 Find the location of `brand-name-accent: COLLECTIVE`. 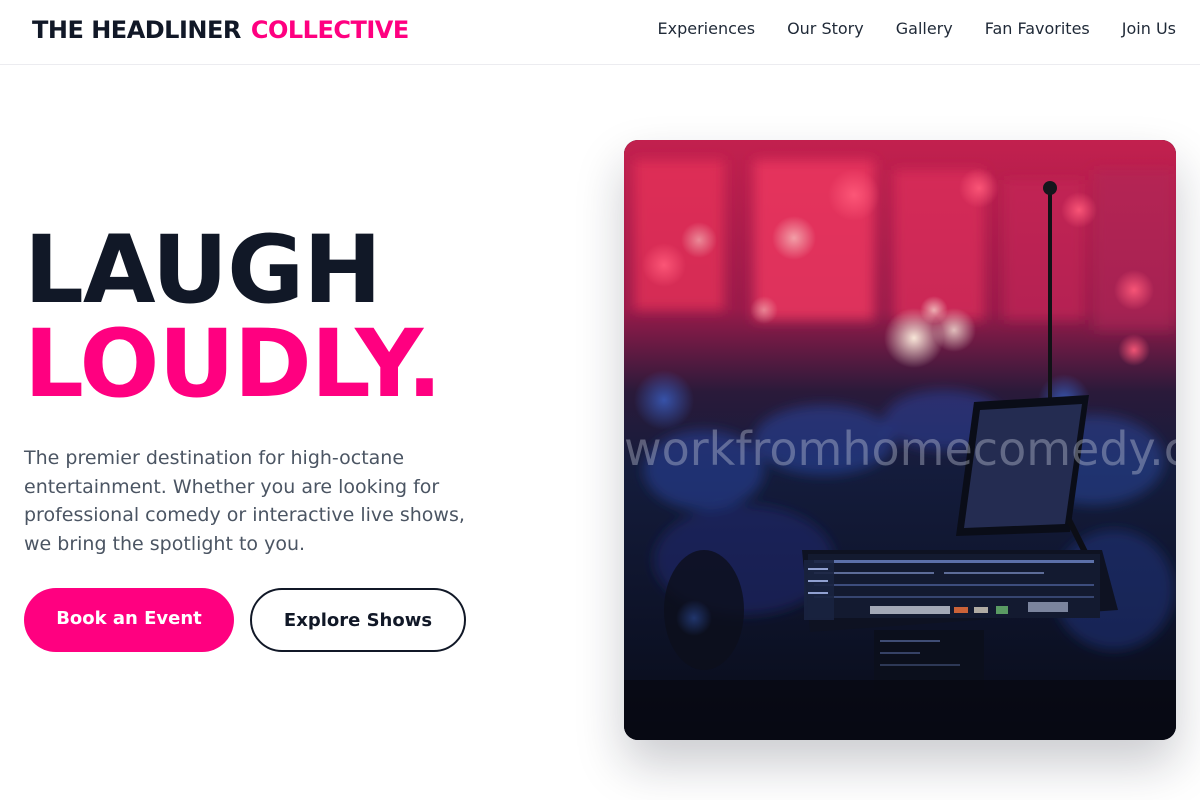

brand-name-accent: COLLECTIVE is located at coordinates (329, 30).